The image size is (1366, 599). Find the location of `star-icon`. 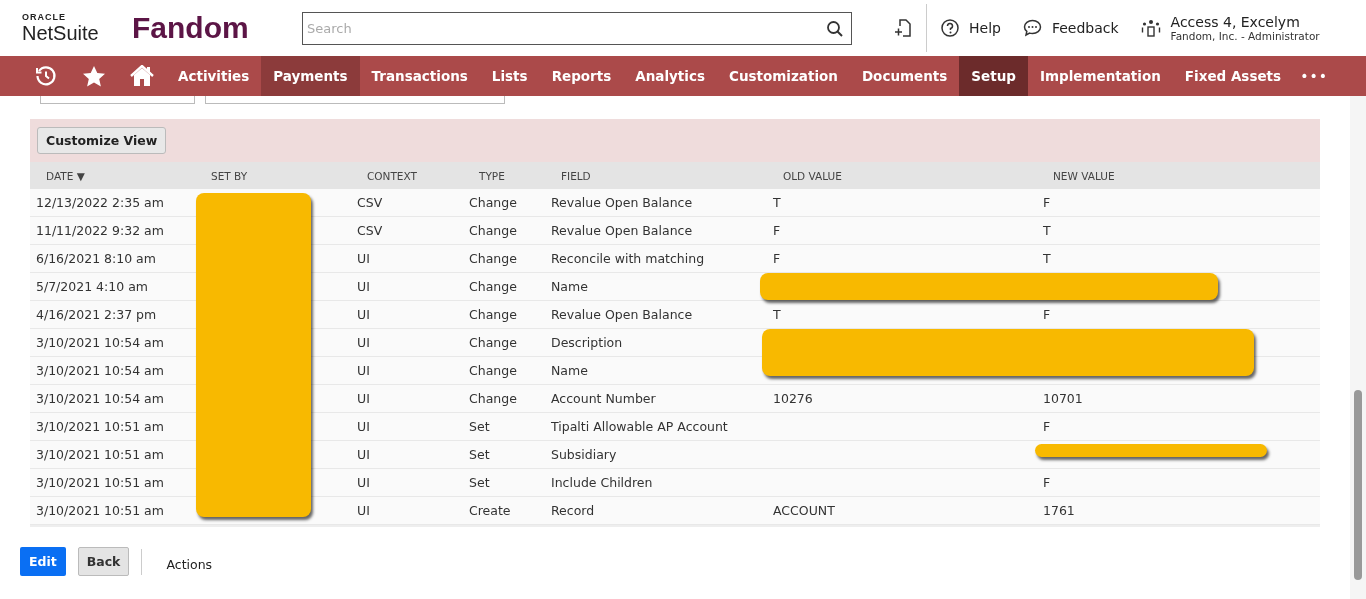

star-icon is located at coordinates (94, 76).